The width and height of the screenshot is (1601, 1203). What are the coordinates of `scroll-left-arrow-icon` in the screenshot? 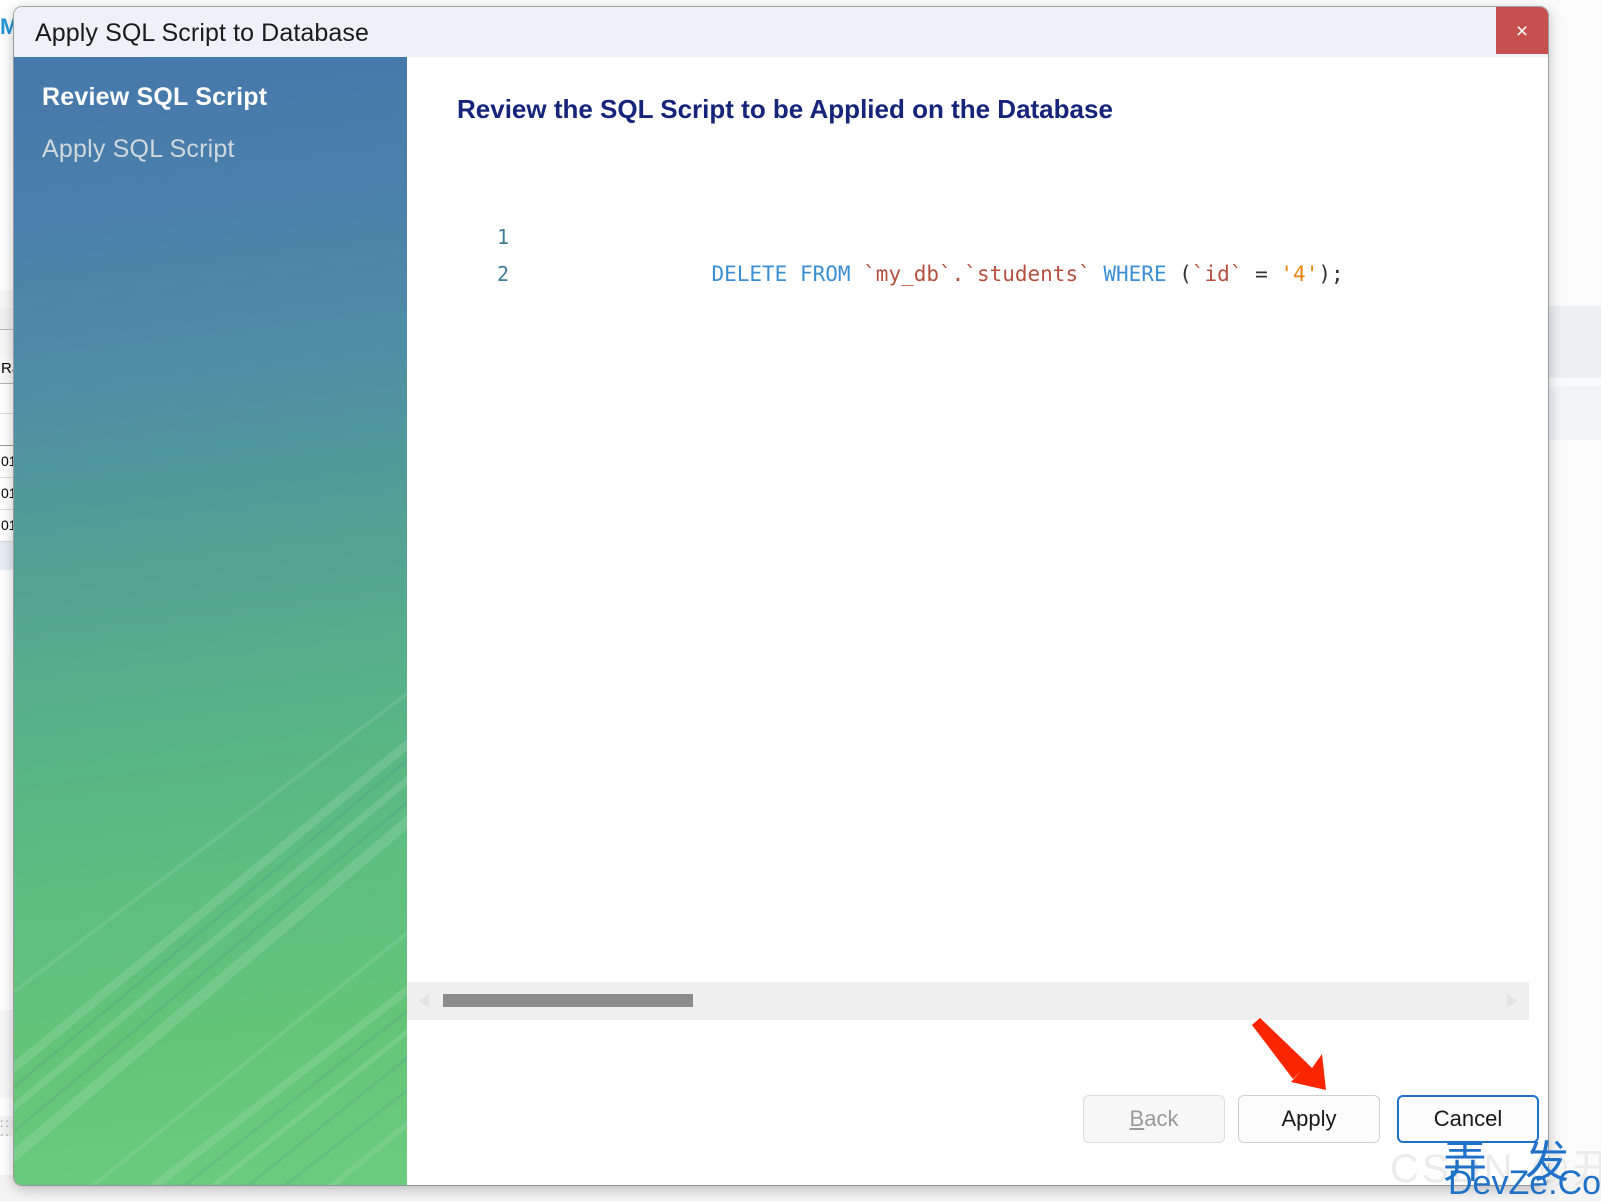 It's located at (424, 1001).